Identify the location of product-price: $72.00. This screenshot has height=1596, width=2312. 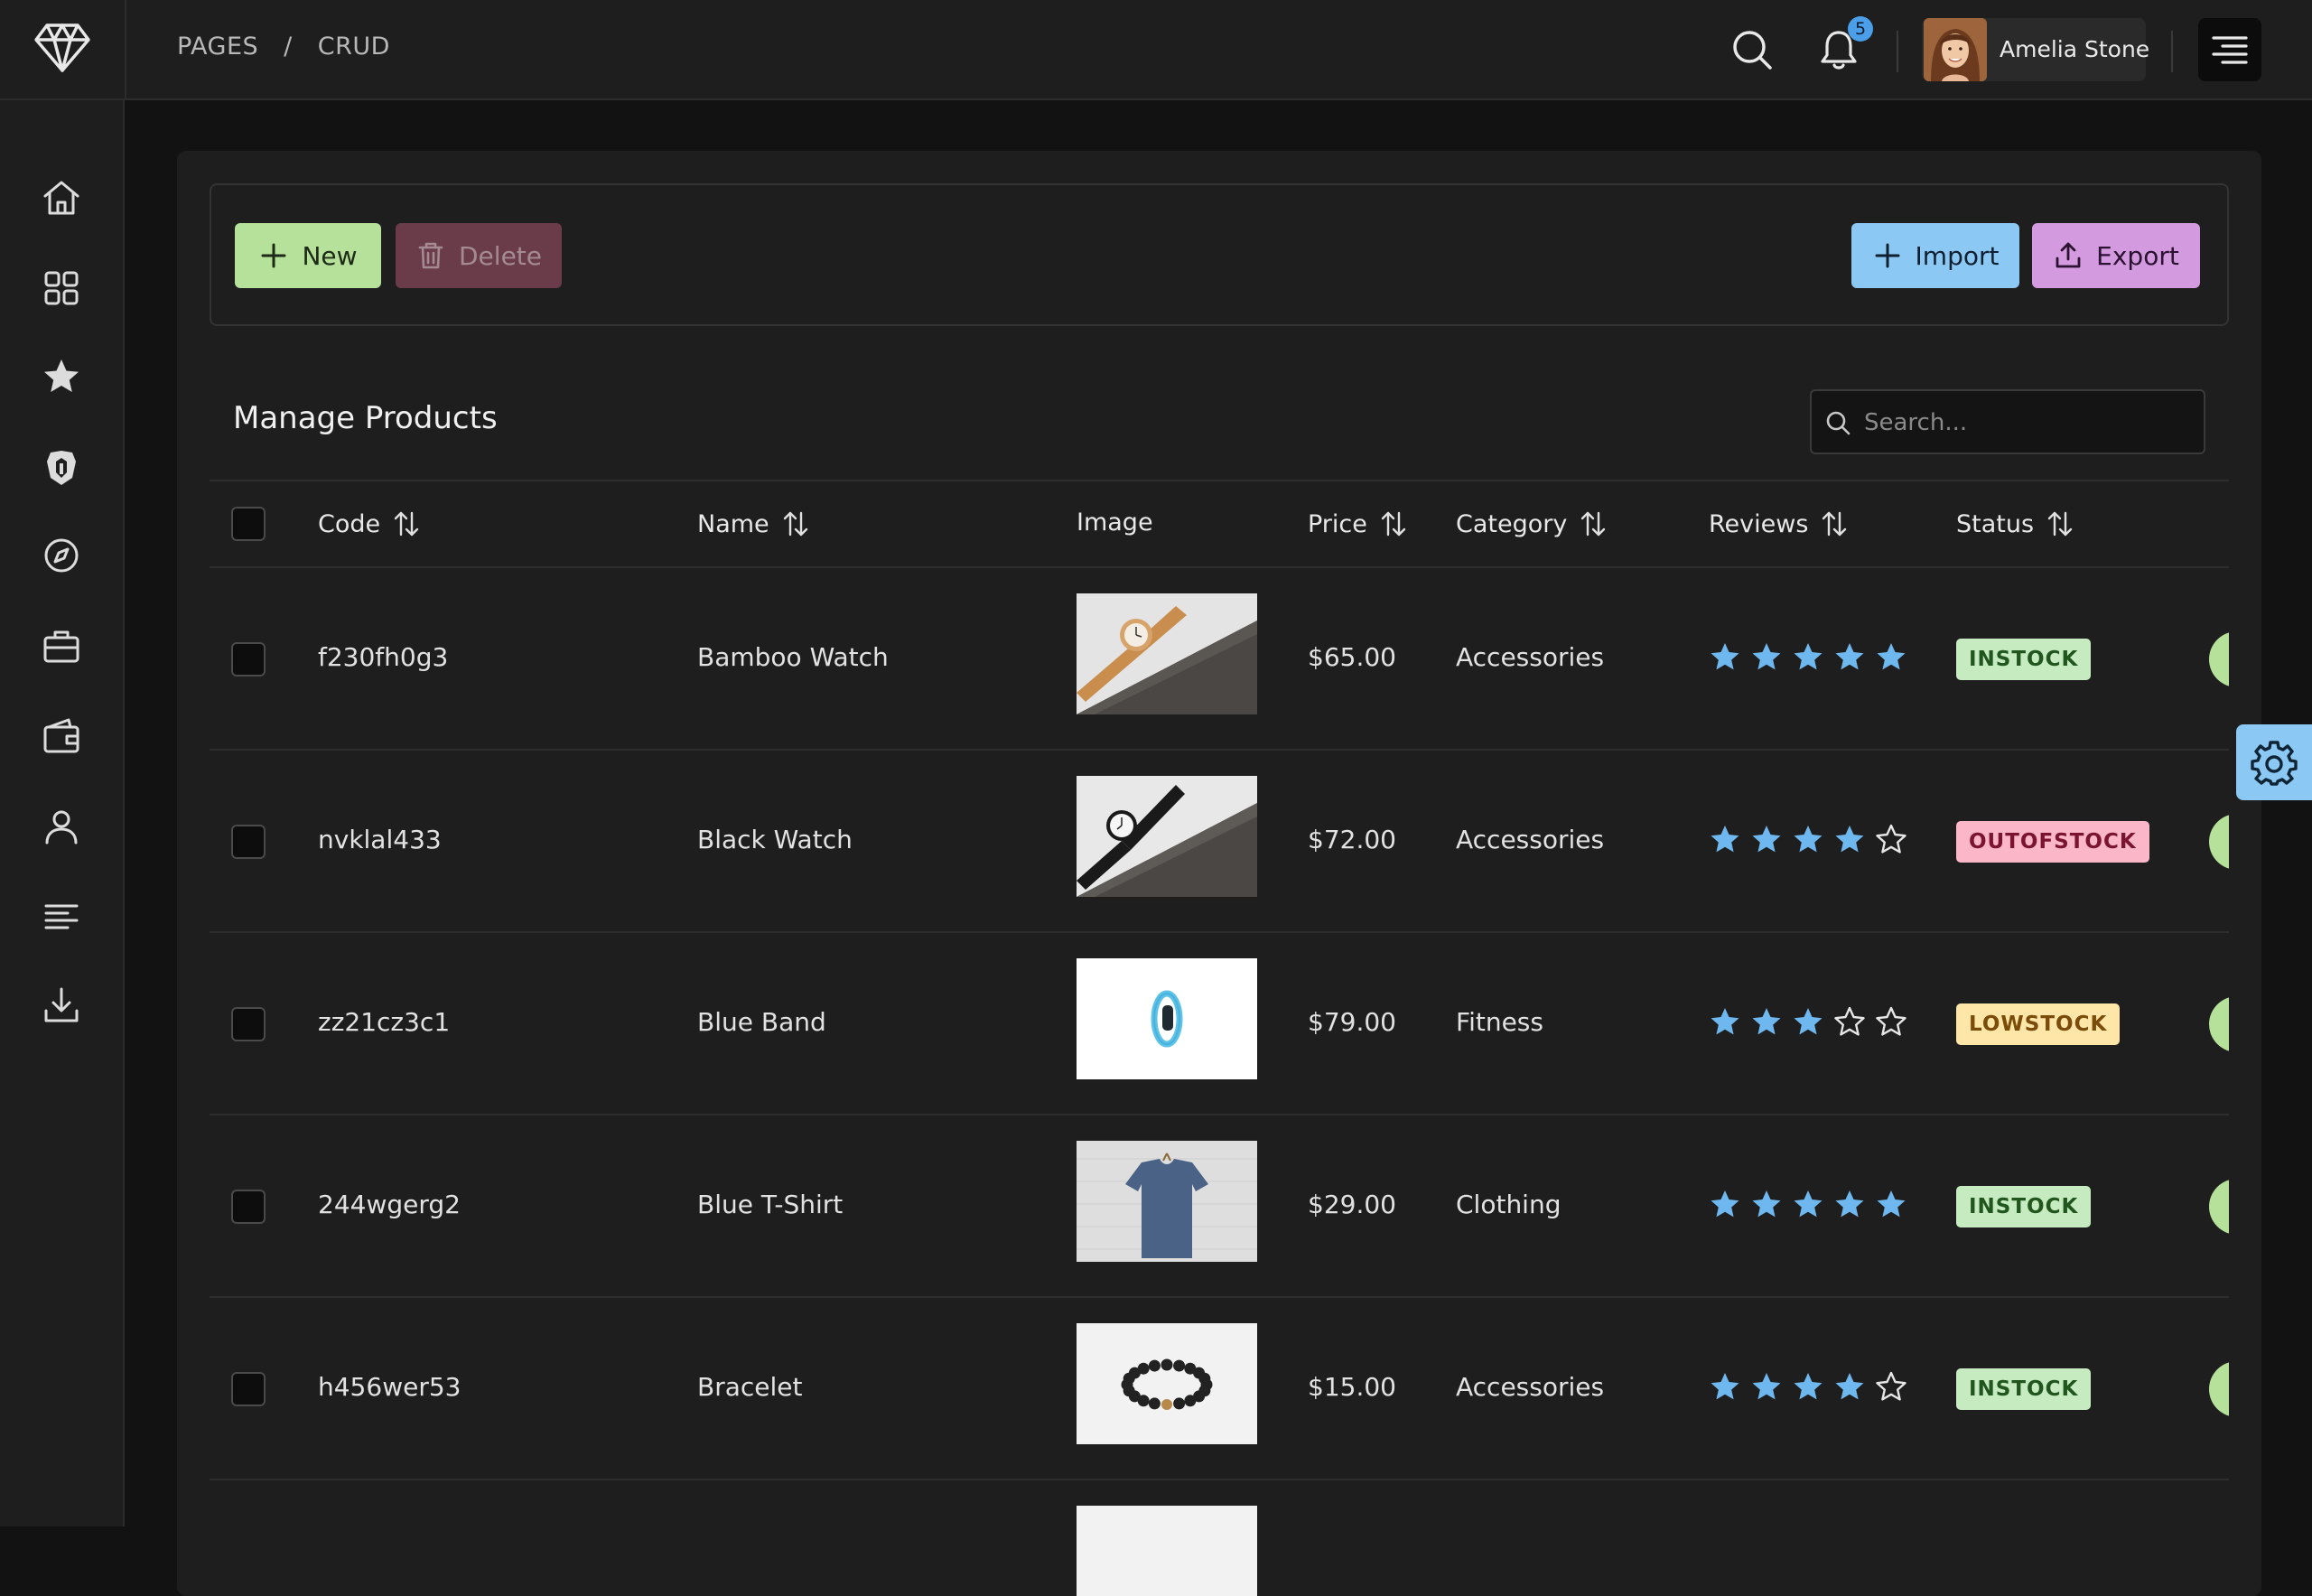
(1352, 840).